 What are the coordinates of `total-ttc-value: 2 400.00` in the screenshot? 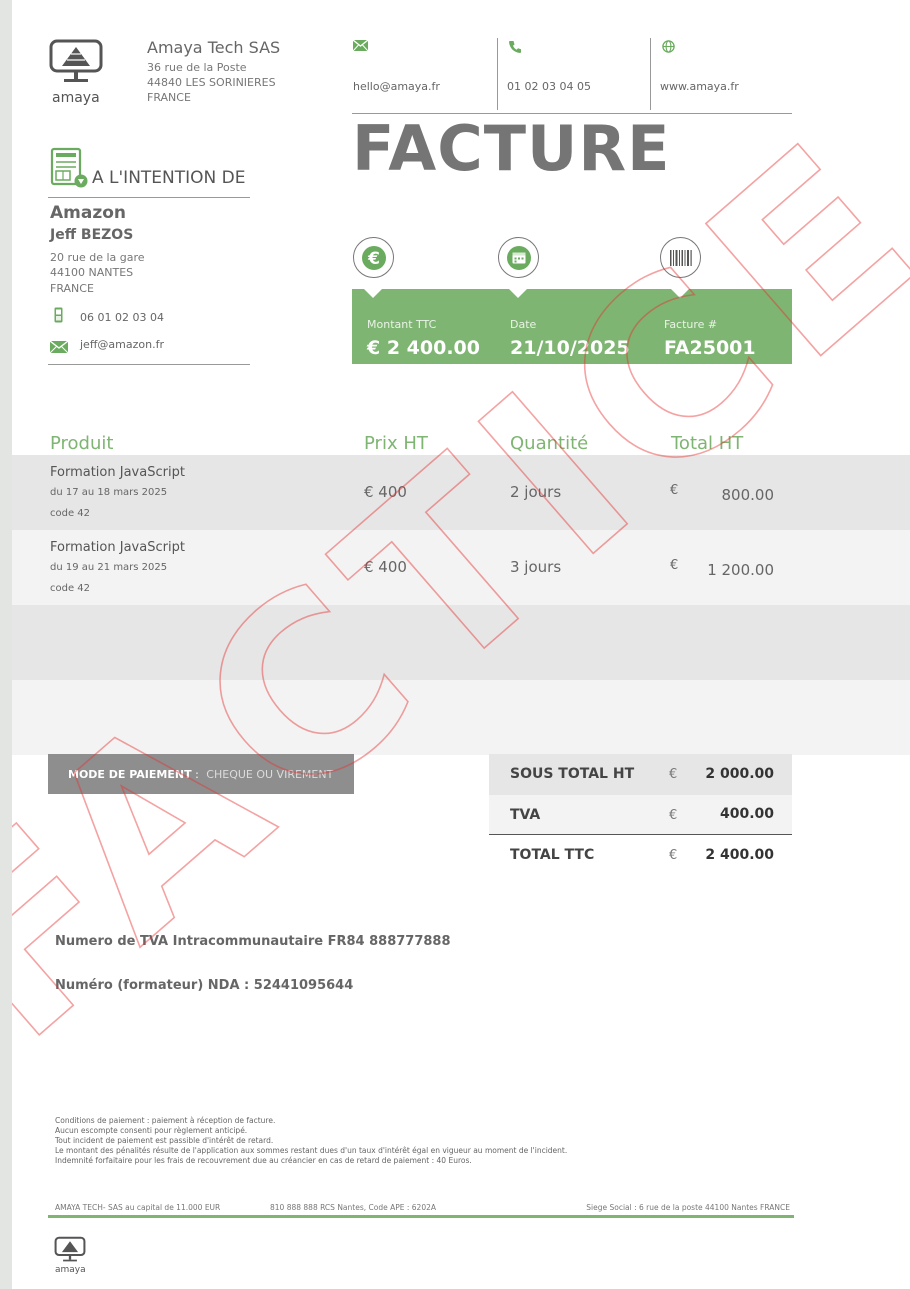 It's located at (739, 855).